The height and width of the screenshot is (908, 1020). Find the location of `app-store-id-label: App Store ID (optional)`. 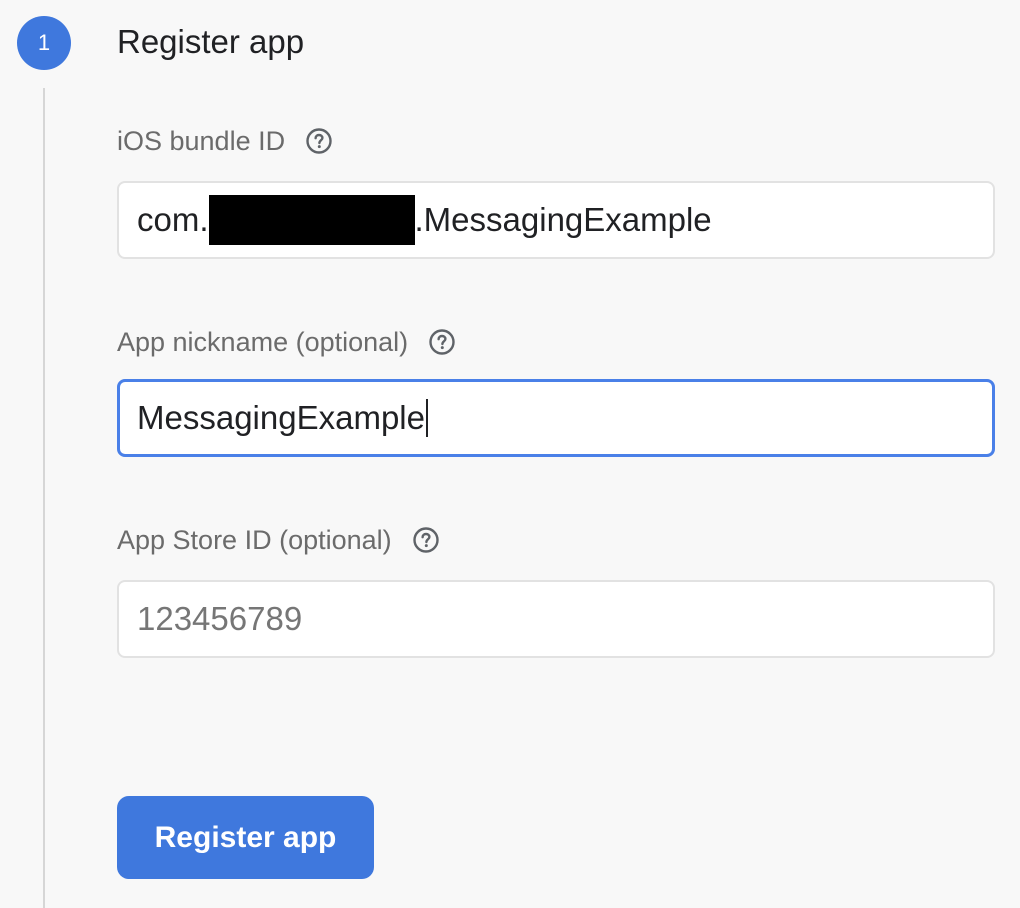

app-store-id-label: App Store ID (optional) is located at coordinates (278, 540).